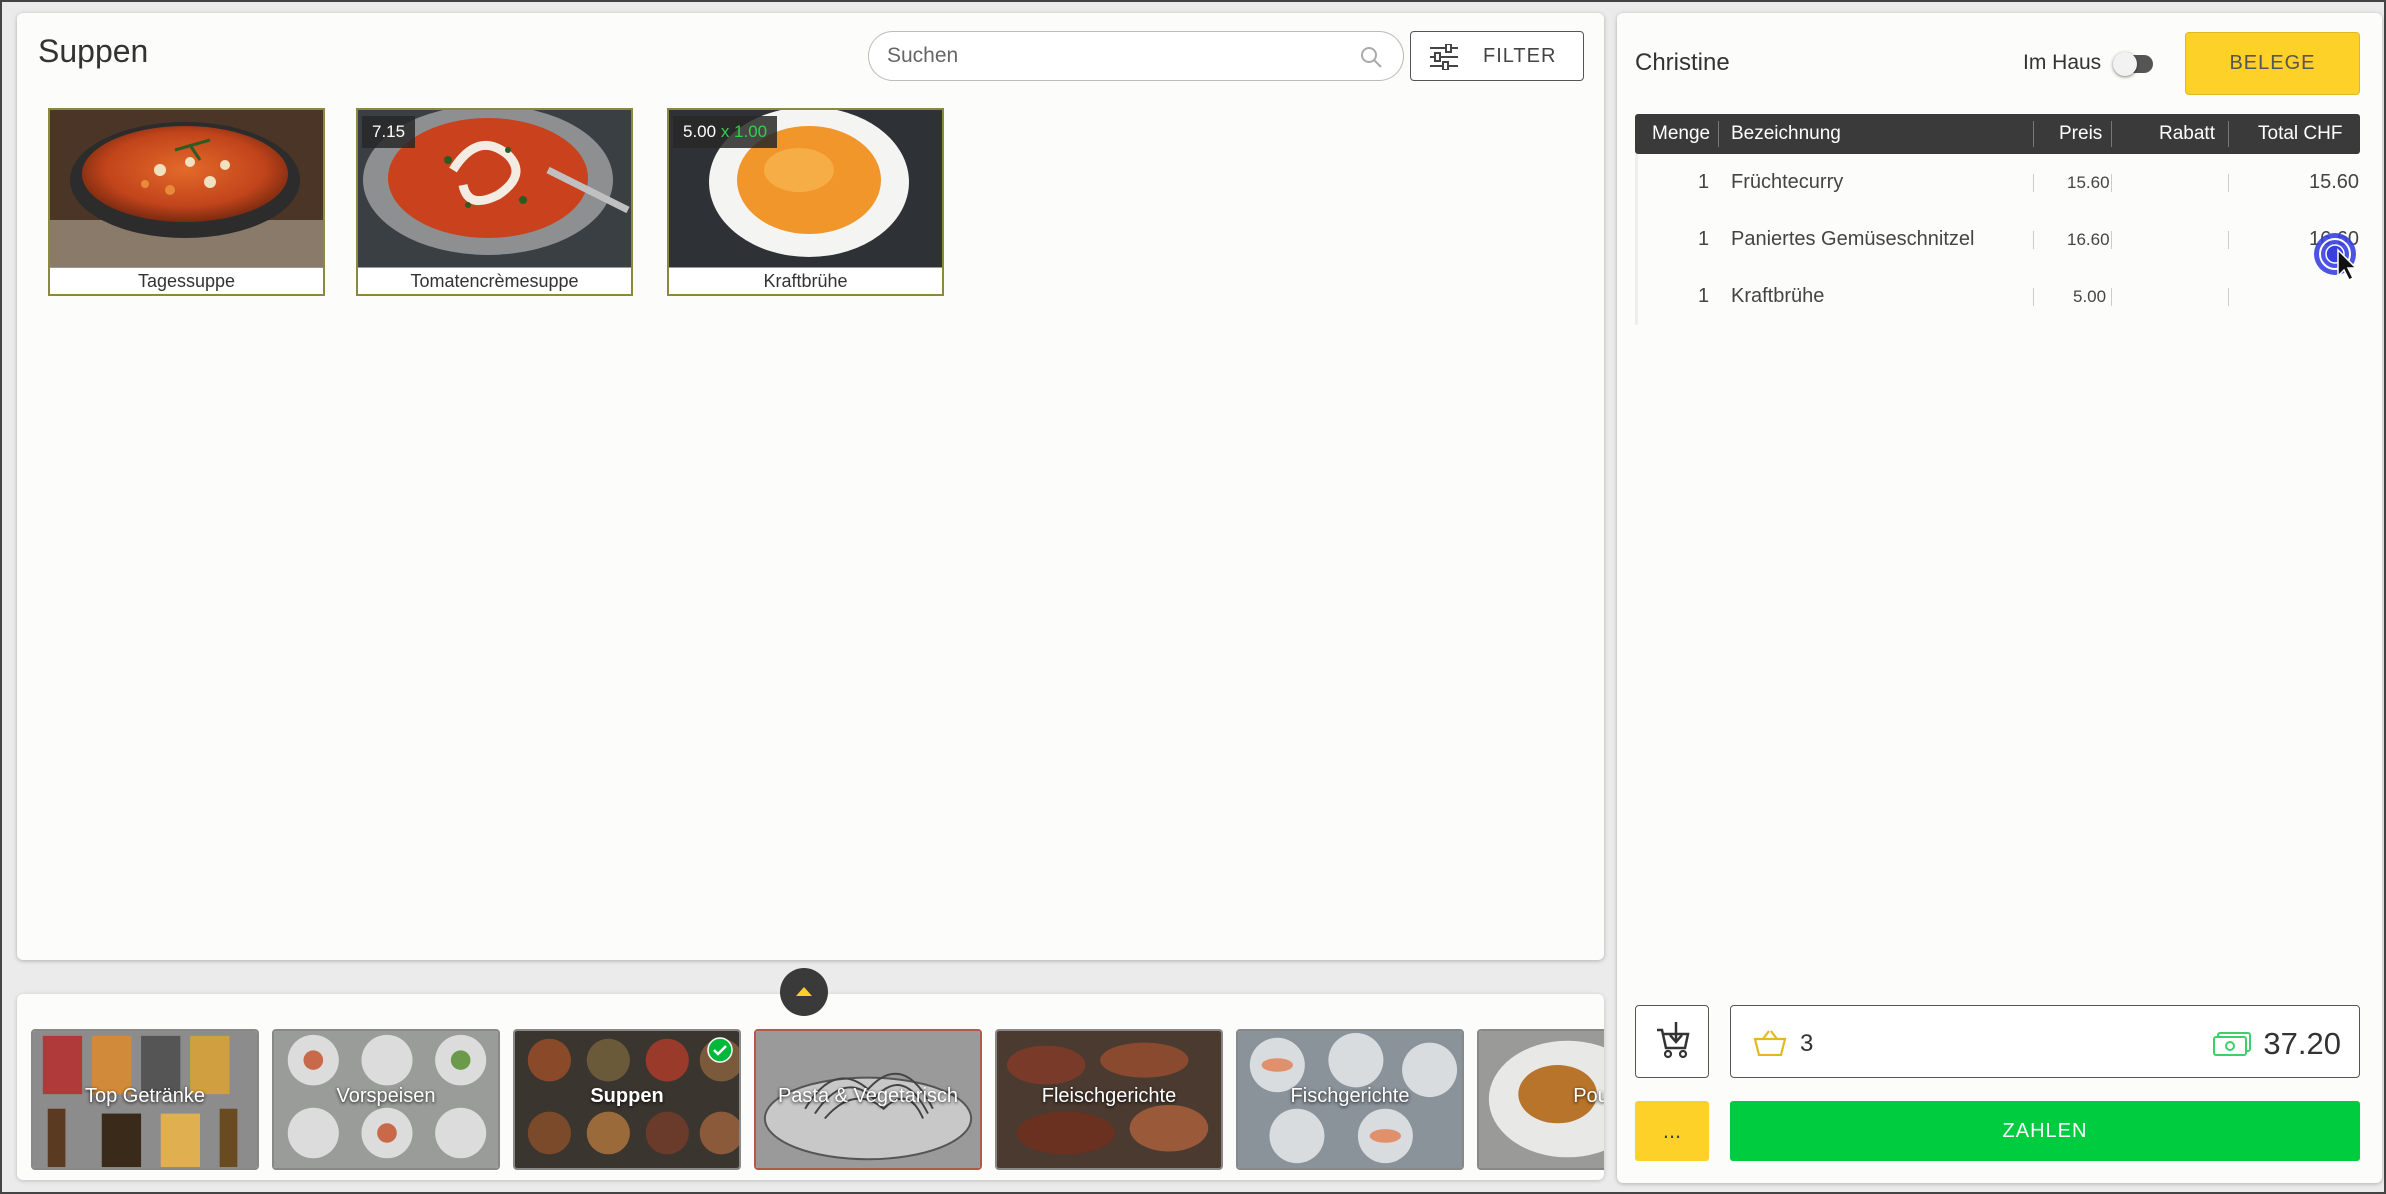  Describe the element at coordinates (145, 1096) in the screenshot. I see `category-label: Top Getränke` at that location.